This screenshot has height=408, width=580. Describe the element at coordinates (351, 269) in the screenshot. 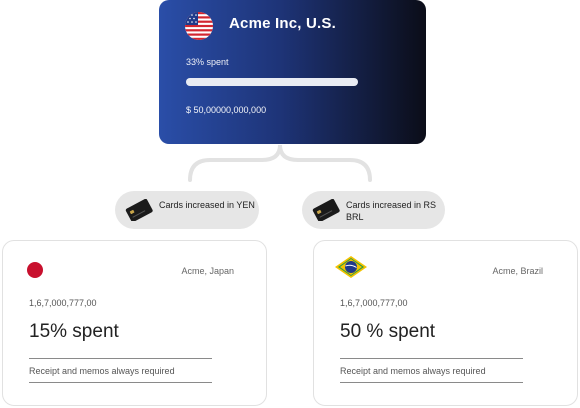

I see `brazil-flag-icon` at that location.